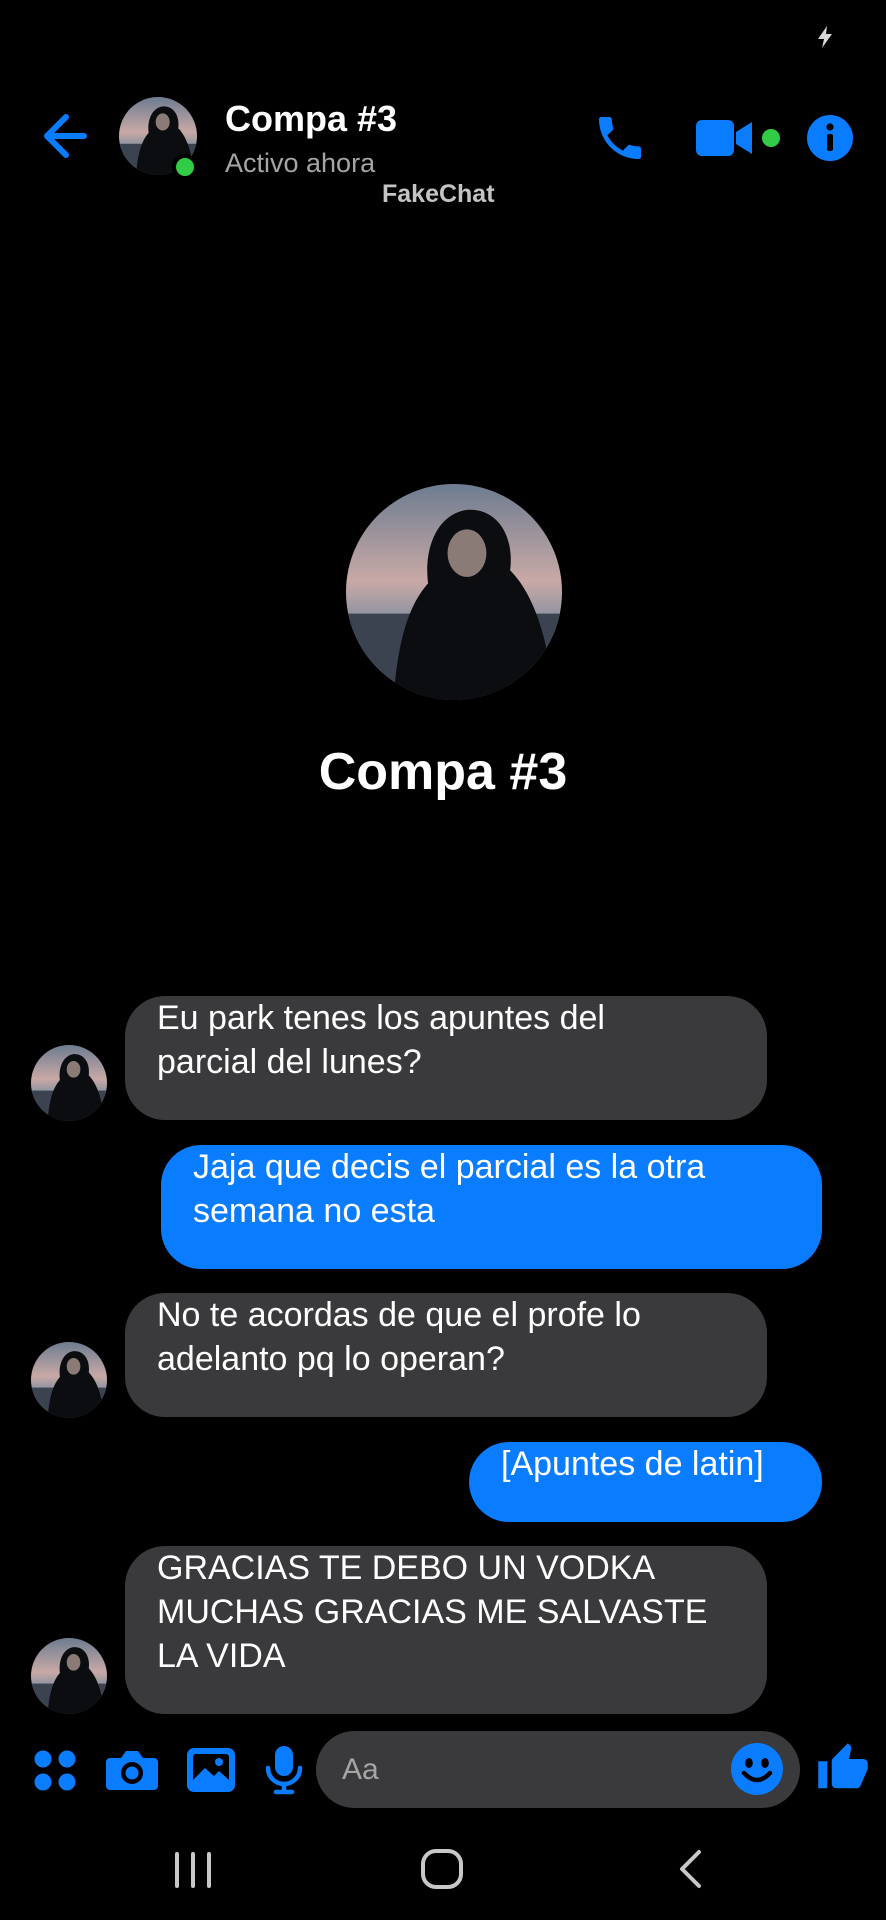  What do you see at coordinates (558, 1769) in the screenshot?
I see `message-input` at bounding box center [558, 1769].